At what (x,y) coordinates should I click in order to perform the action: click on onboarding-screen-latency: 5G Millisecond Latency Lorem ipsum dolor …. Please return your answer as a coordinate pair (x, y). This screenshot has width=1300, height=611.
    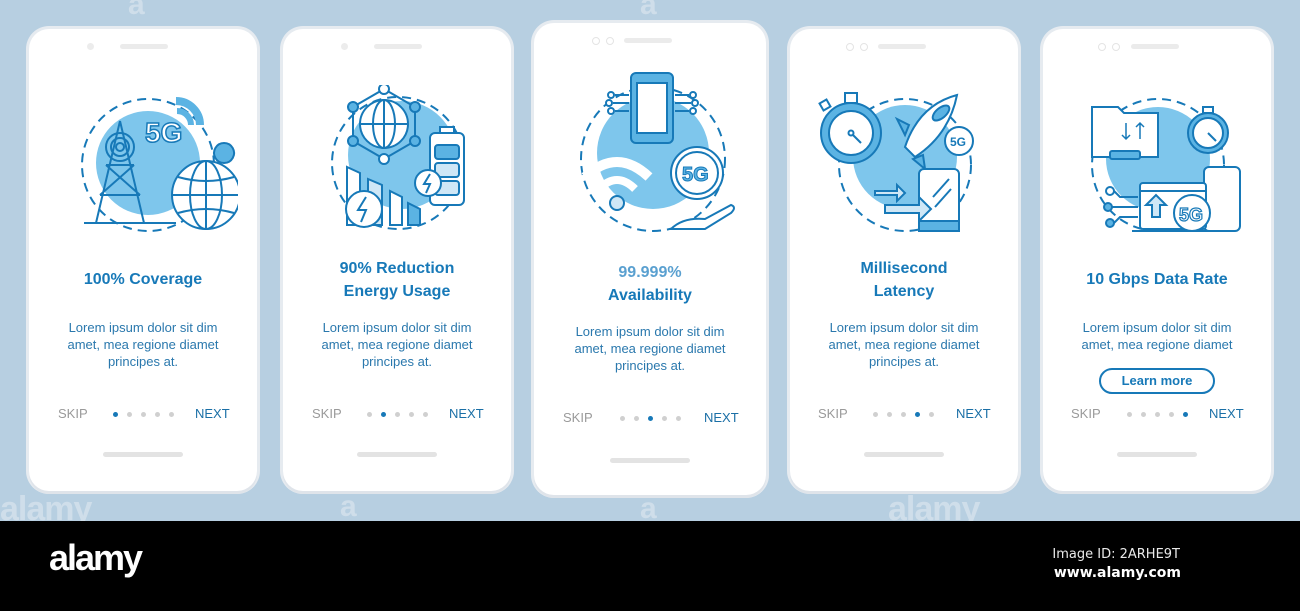
    Looking at the image, I should click on (904, 260).